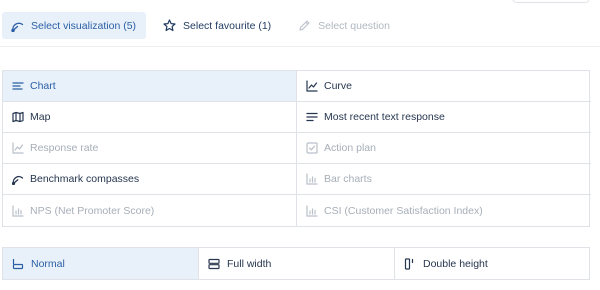  Describe the element at coordinates (227, 25) in the screenshot. I see `tab-label: Select favourite (1)` at that location.